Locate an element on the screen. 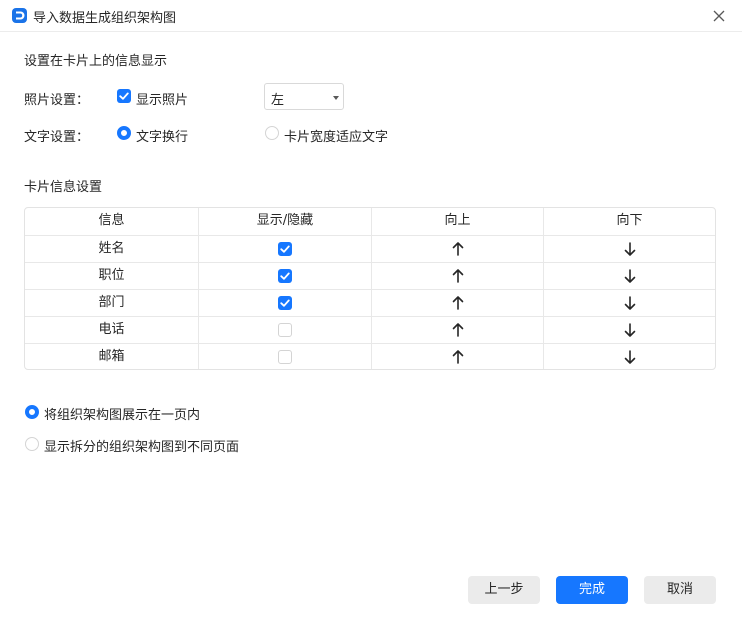 The width and height of the screenshot is (742, 629). split-pages-radio is located at coordinates (32, 444).